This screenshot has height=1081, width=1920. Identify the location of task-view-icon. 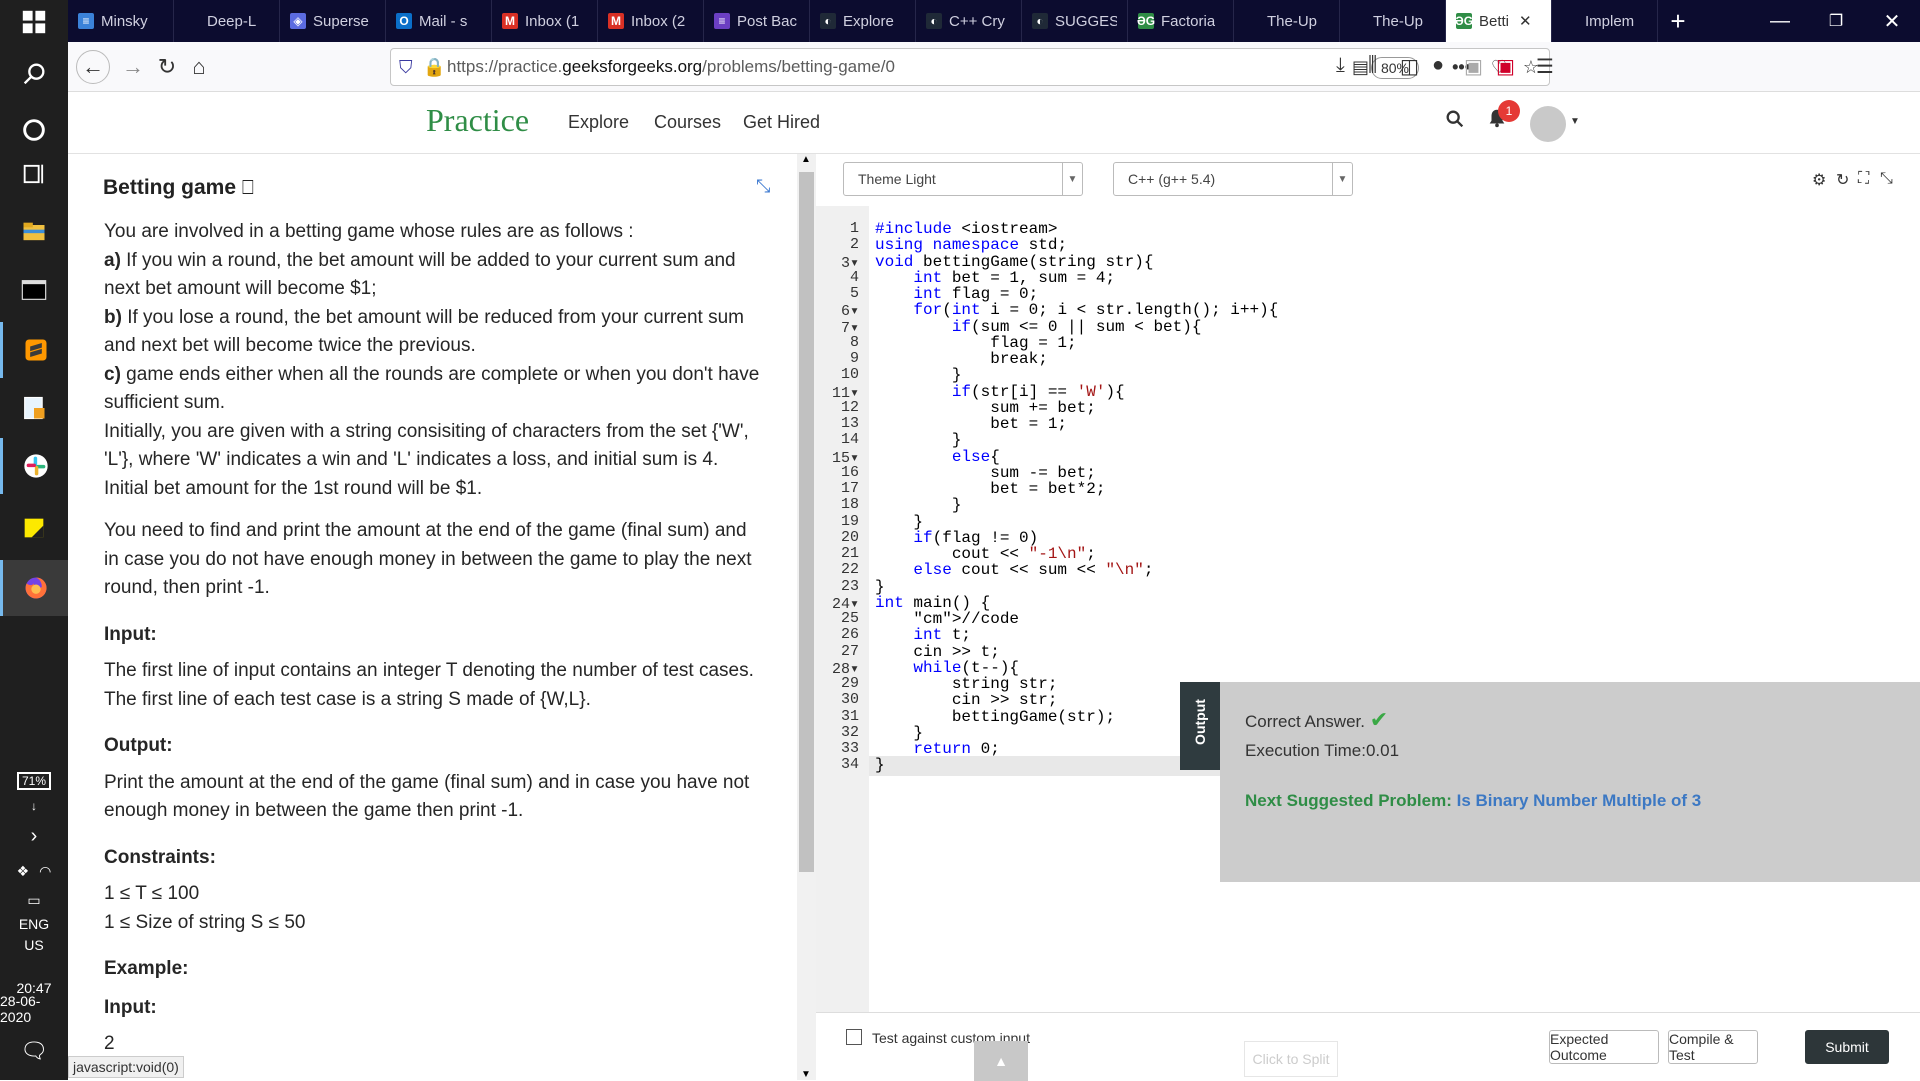
(34, 174).